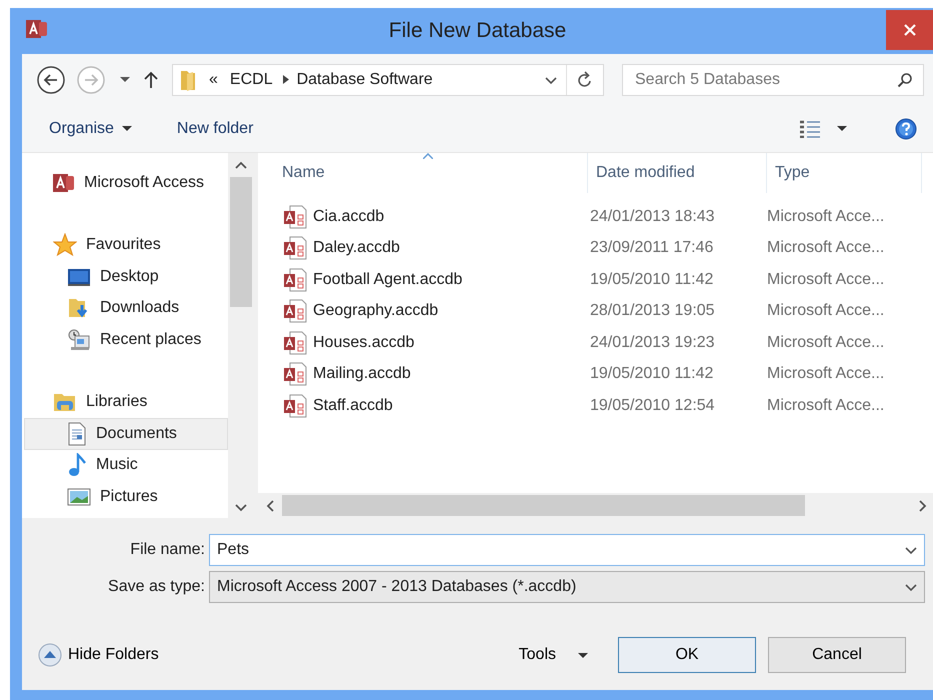 This screenshot has width=933, height=700. What do you see at coordinates (652, 311) in the screenshot?
I see `file-date: 28/01/2013 19:05` at bounding box center [652, 311].